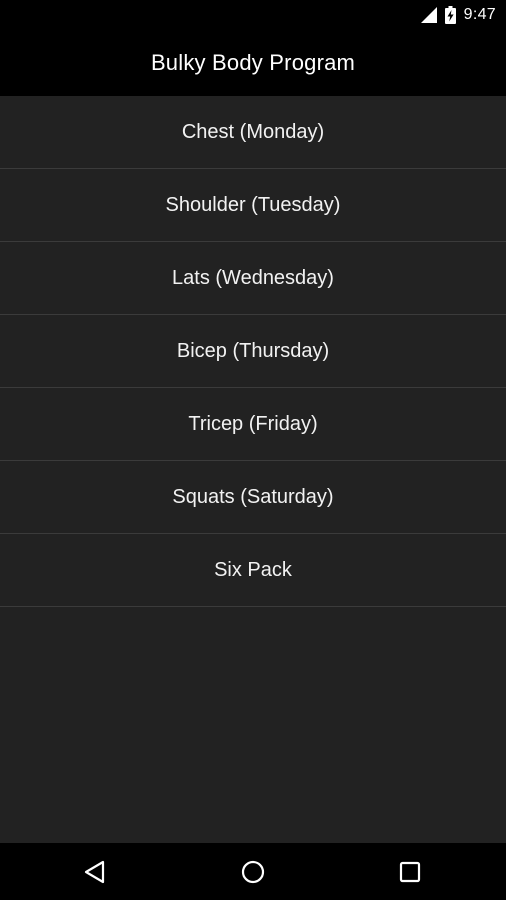 Image resolution: width=506 pixels, height=900 pixels. Describe the element at coordinates (253, 132) in the screenshot. I see `list-item-chest: Chest (Monday)` at that location.